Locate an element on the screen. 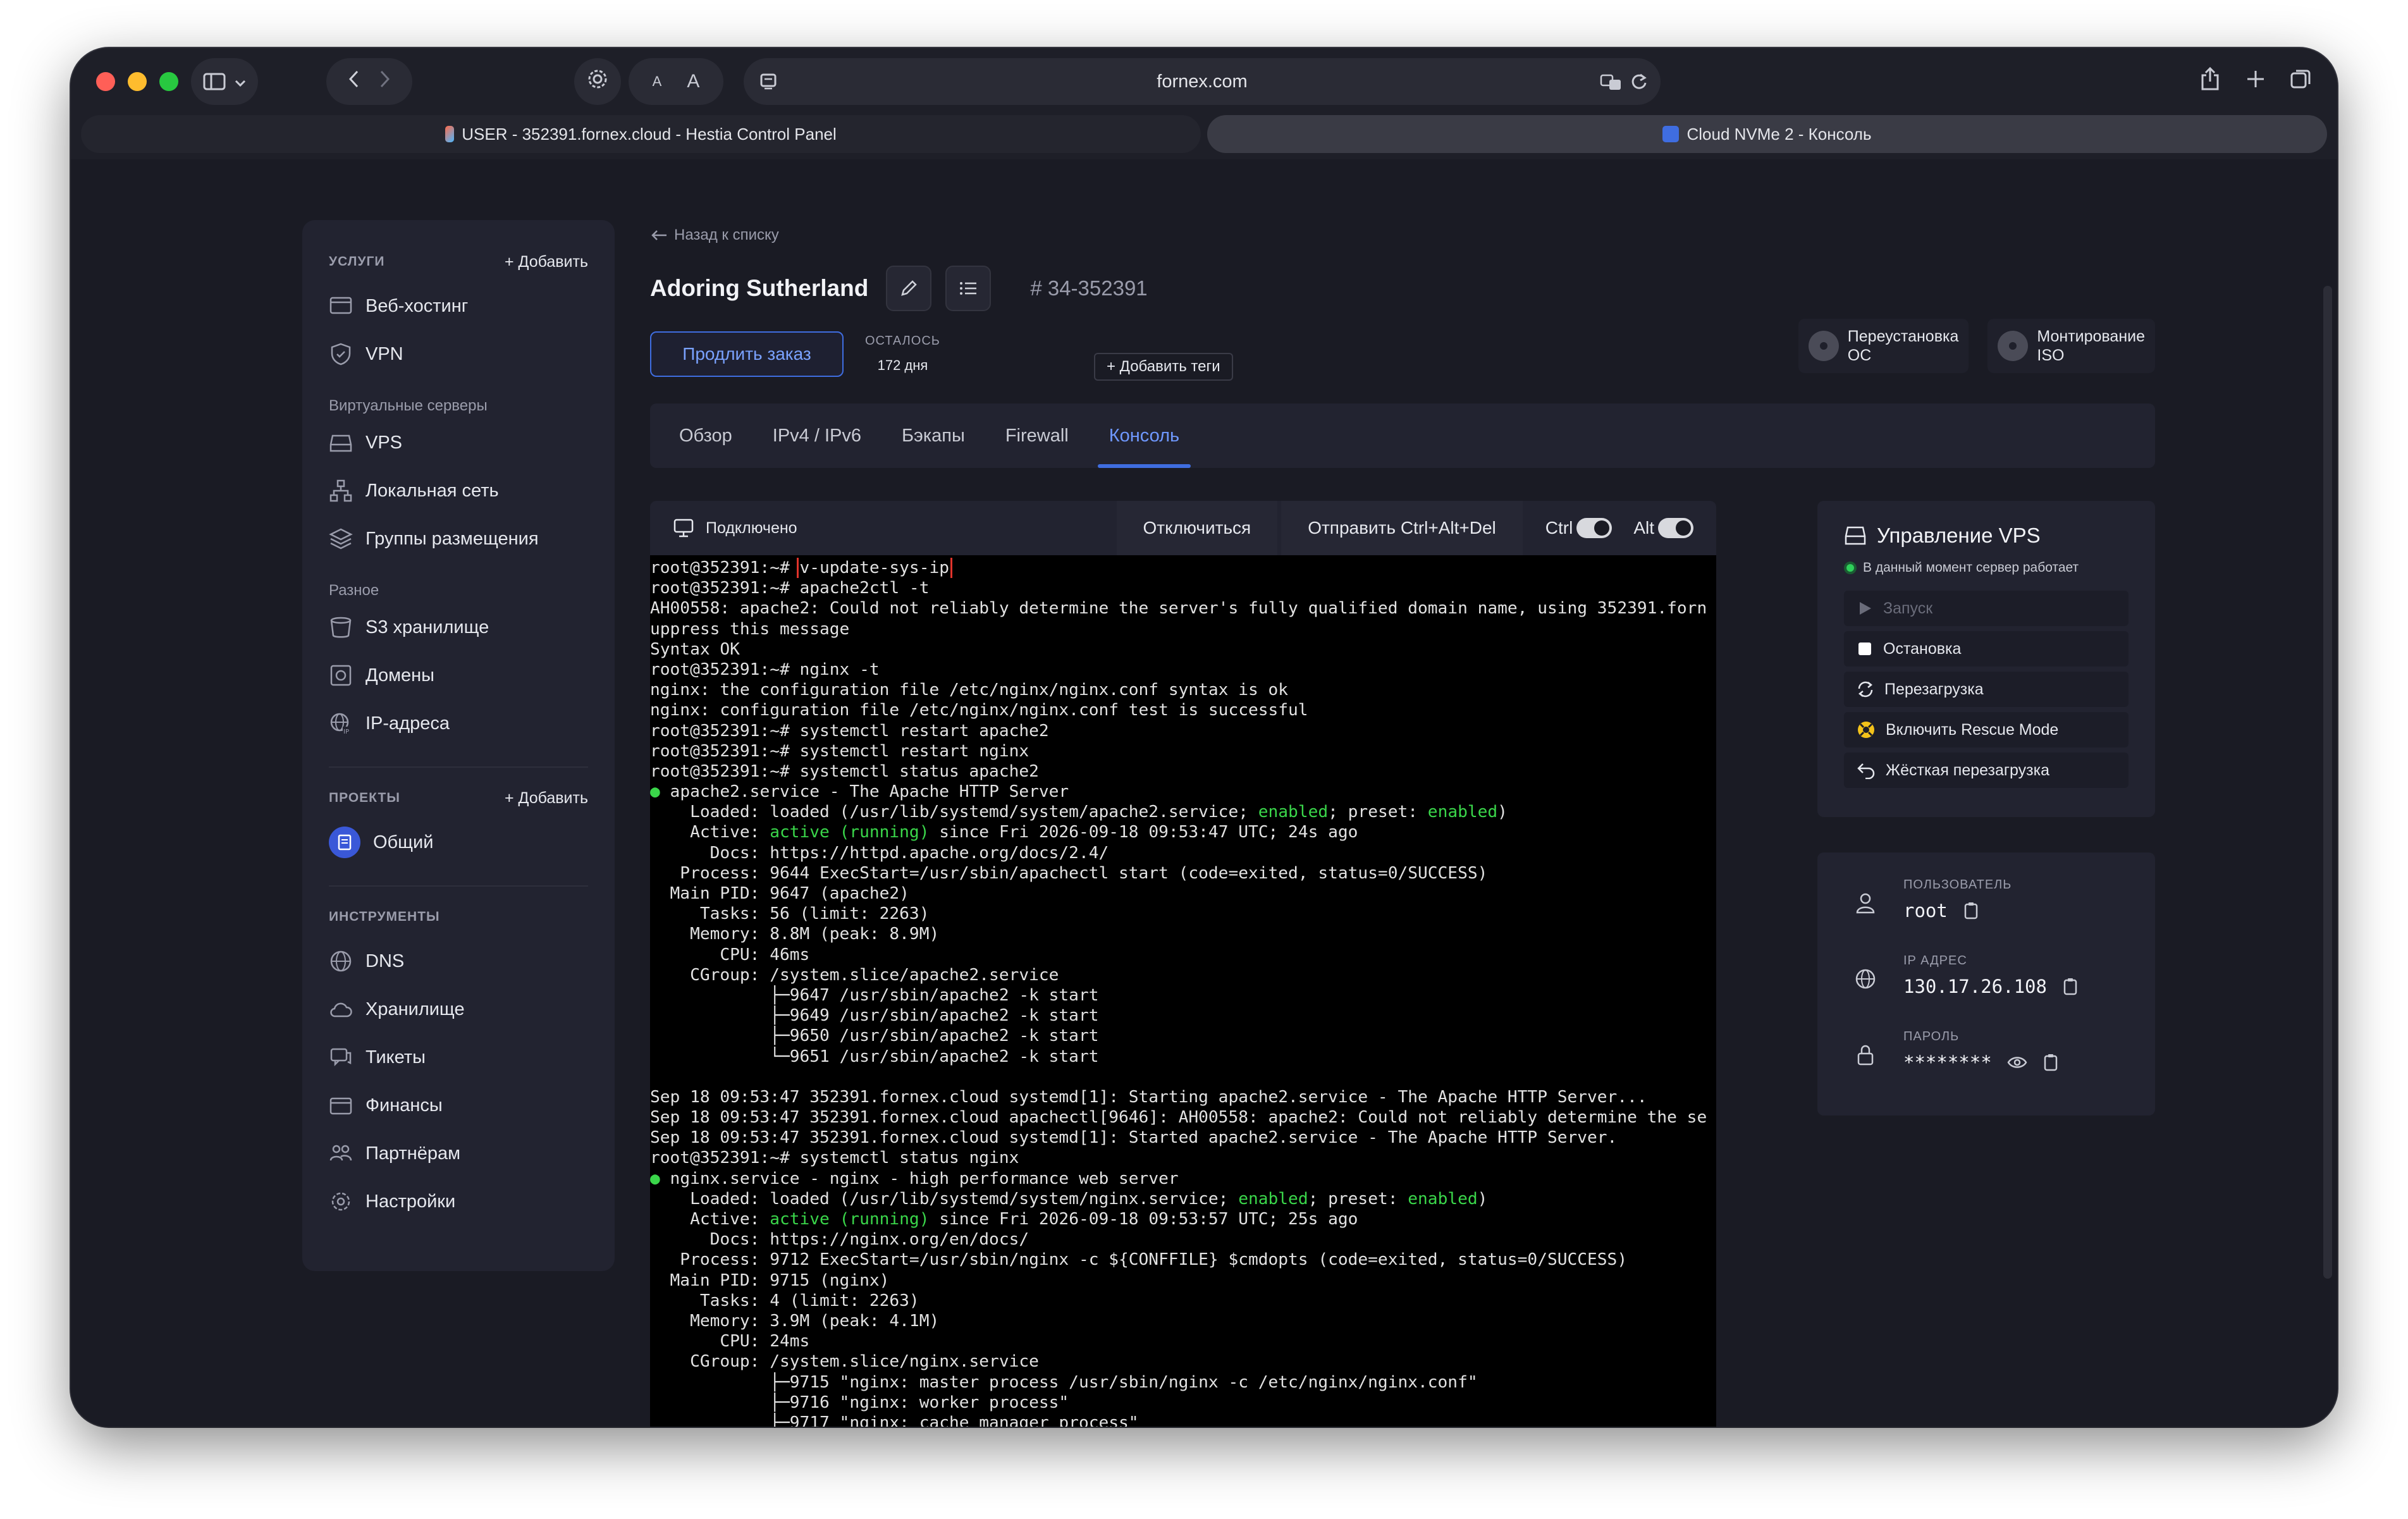 The image size is (2408, 1519). eye-icon is located at coordinates (2017, 1062).